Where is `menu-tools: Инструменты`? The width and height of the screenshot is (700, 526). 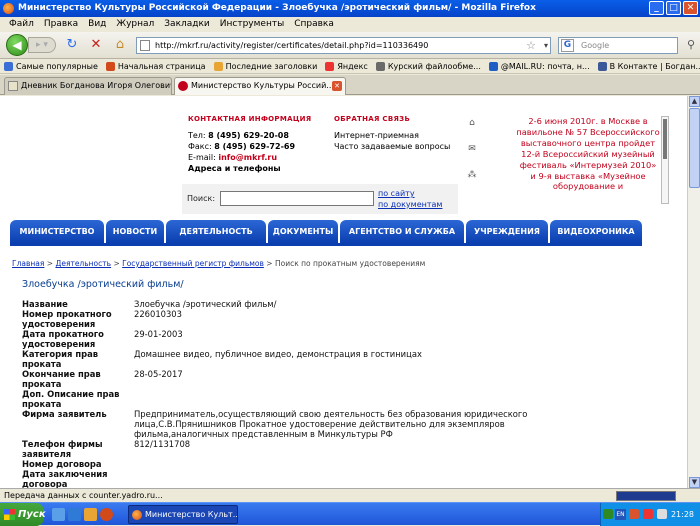 menu-tools: Инструменты is located at coordinates (252, 24).